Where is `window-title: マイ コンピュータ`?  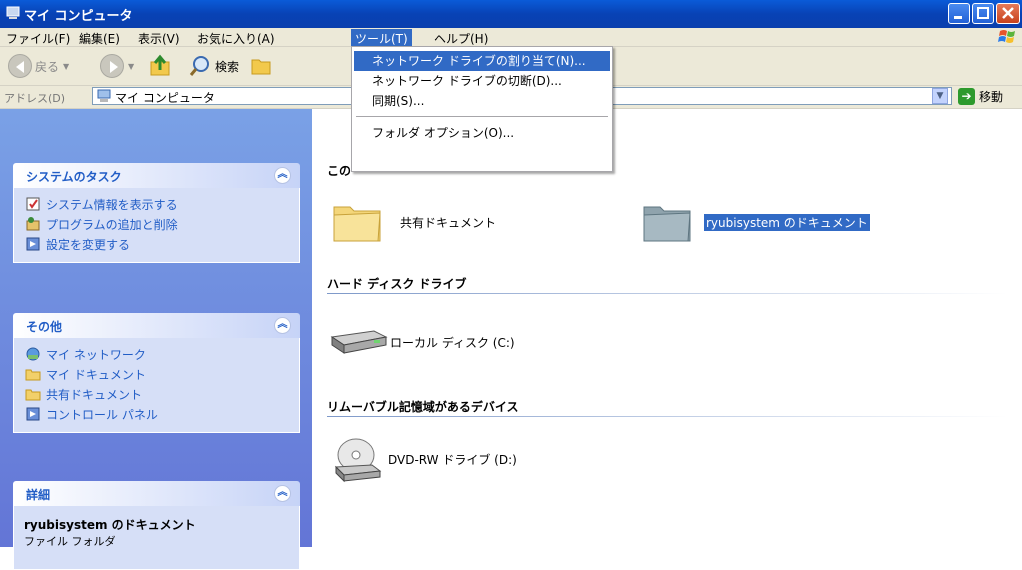
window-title: マイ コンピュータ is located at coordinates (78, 16).